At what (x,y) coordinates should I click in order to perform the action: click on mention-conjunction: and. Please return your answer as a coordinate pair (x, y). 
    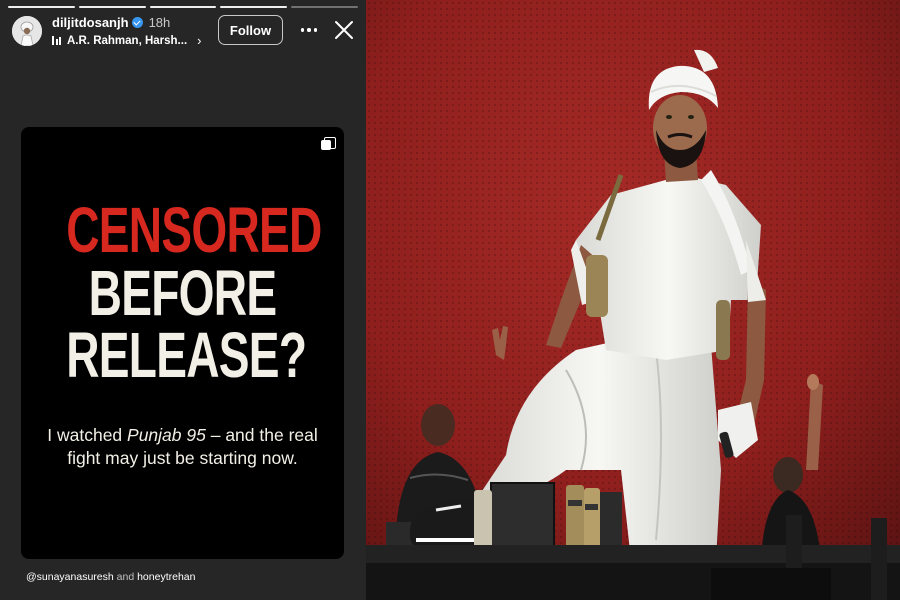
    Looking at the image, I should click on (125, 577).